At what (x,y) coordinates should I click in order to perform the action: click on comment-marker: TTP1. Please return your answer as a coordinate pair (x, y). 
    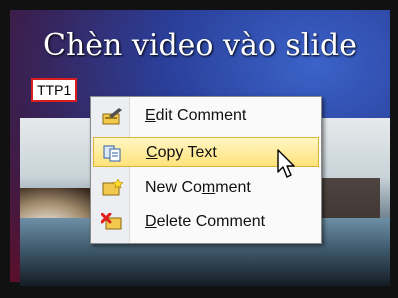
    Looking at the image, I should click on (54, 90).